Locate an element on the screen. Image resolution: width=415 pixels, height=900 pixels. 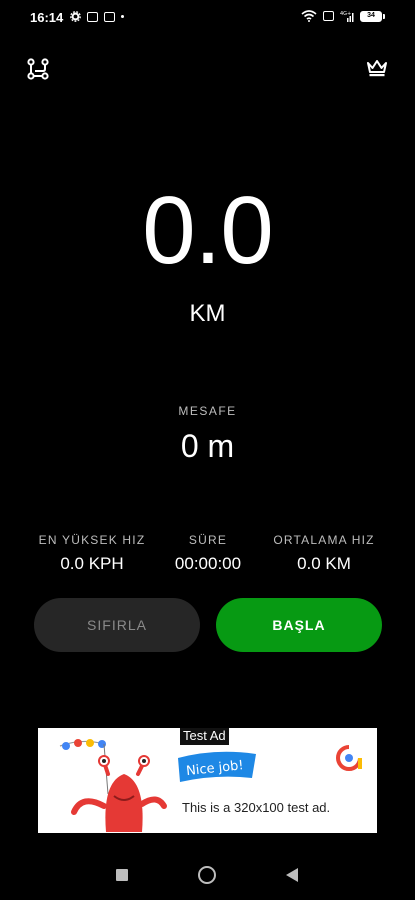
speed-unit: KM is located at coordinates (207, 313).